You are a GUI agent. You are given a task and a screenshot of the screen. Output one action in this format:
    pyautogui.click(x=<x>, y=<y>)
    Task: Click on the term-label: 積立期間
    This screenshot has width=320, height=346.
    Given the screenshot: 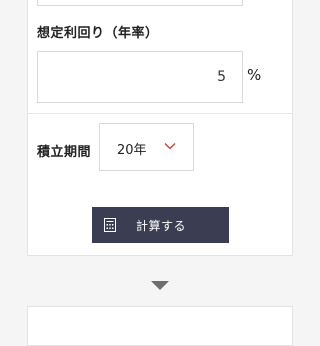 What is the action you would take?
    pyautogui.click(x=64, y=152)
    